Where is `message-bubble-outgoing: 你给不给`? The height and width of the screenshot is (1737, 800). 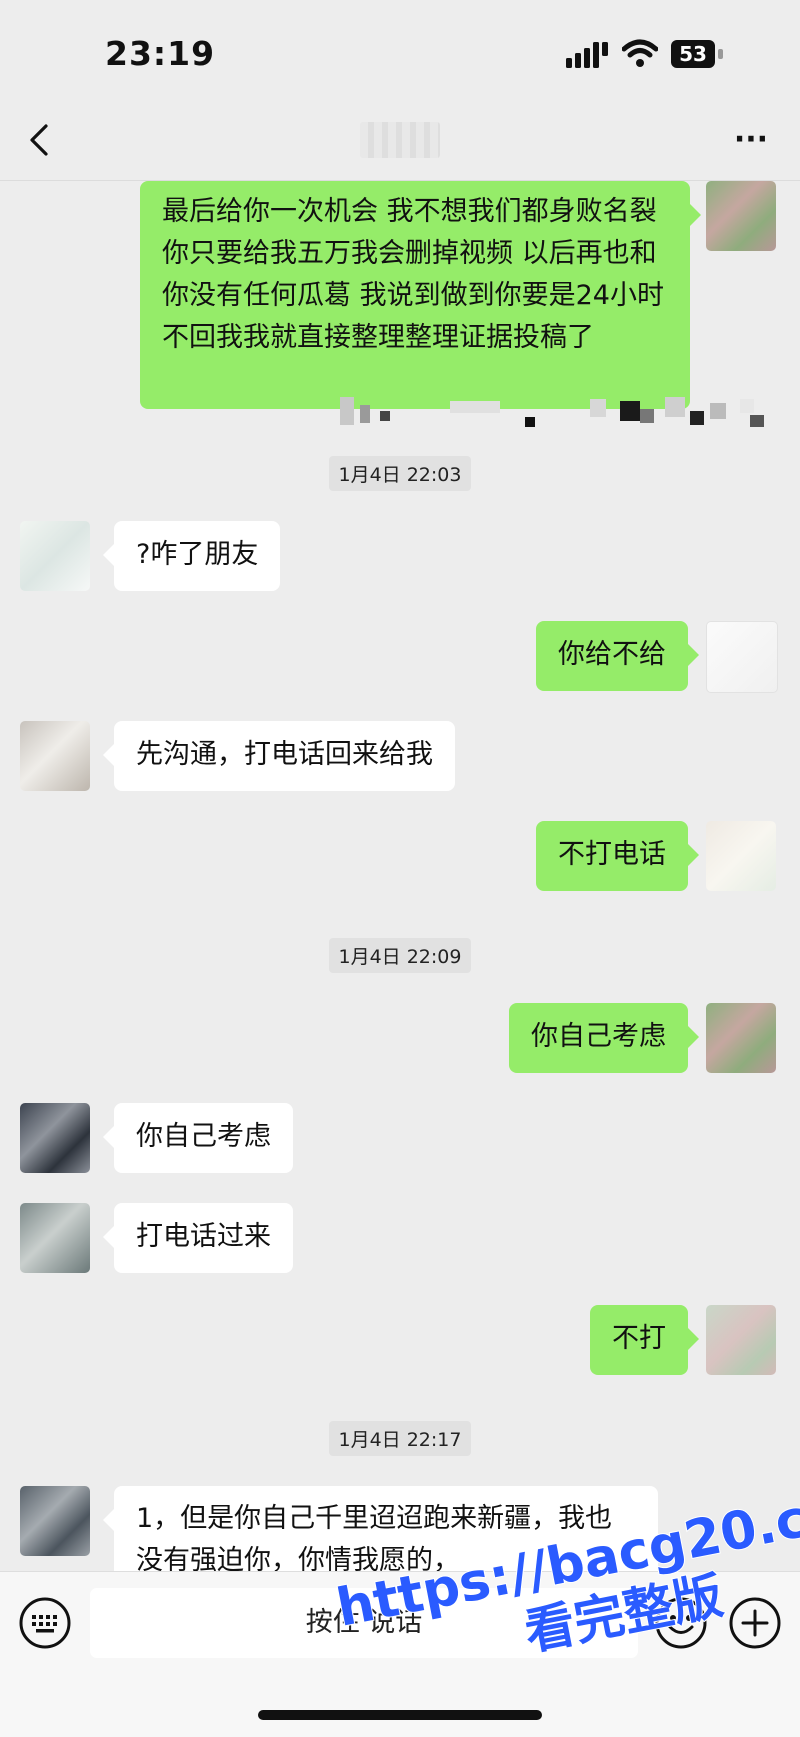 message-bubble-outgoing: 你给不给 is located at coordinates (617, 656).